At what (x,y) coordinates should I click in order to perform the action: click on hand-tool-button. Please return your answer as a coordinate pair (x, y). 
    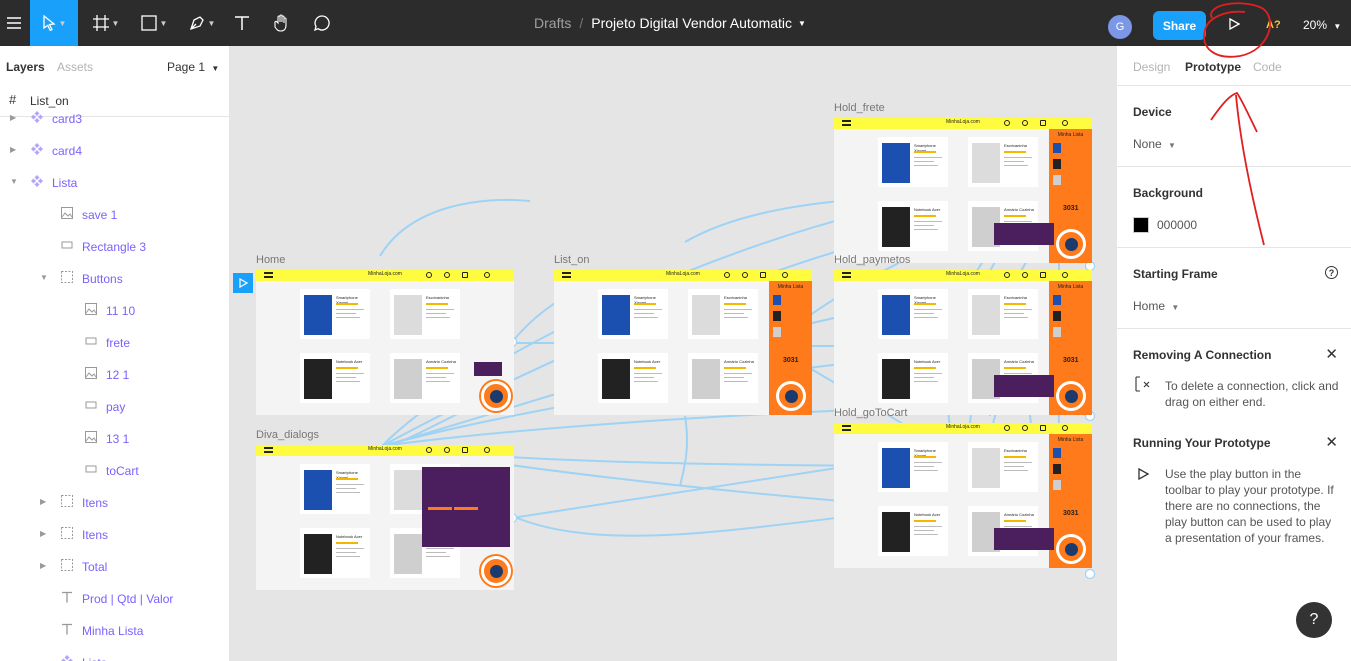
    Looking at the image, I should click on (282, 23).